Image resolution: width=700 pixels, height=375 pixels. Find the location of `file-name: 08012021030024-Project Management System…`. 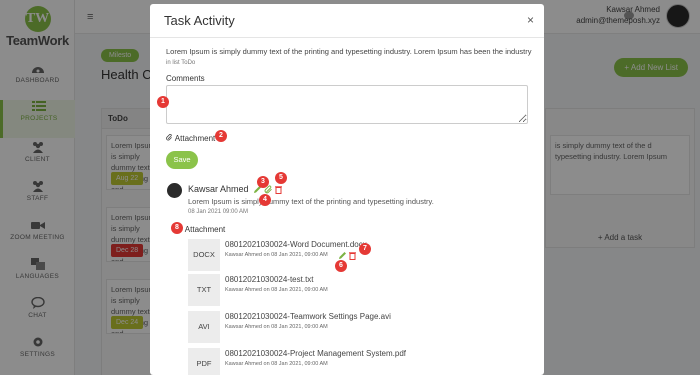

file-name: 08012021030024-Project Management System… is located at coordinates (315, 353).